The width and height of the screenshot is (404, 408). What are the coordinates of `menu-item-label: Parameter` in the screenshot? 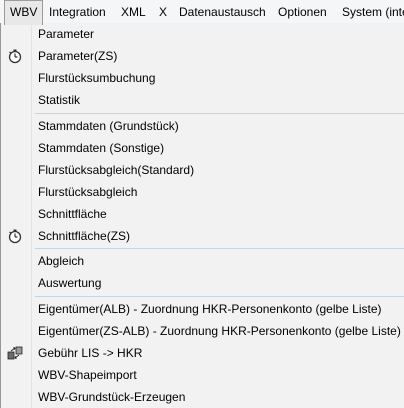 It's located at (66, 34).